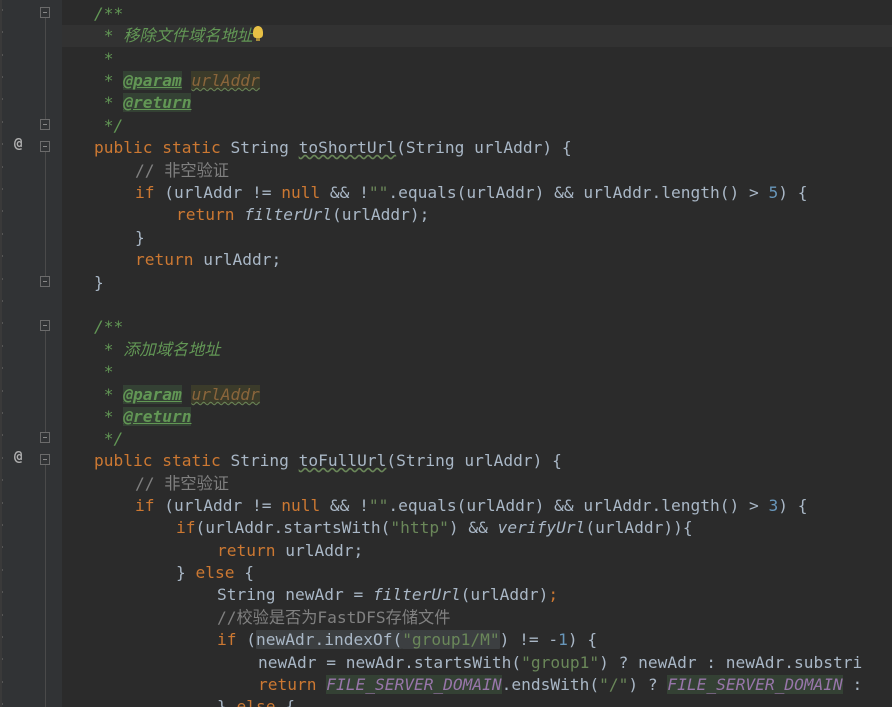 The width and height of the screenshot is (892, 707). Describe the element at coordinates (390, 662) in the screenshot. I see `code-text: newAdr = newAdr.startsWith(` at that location.